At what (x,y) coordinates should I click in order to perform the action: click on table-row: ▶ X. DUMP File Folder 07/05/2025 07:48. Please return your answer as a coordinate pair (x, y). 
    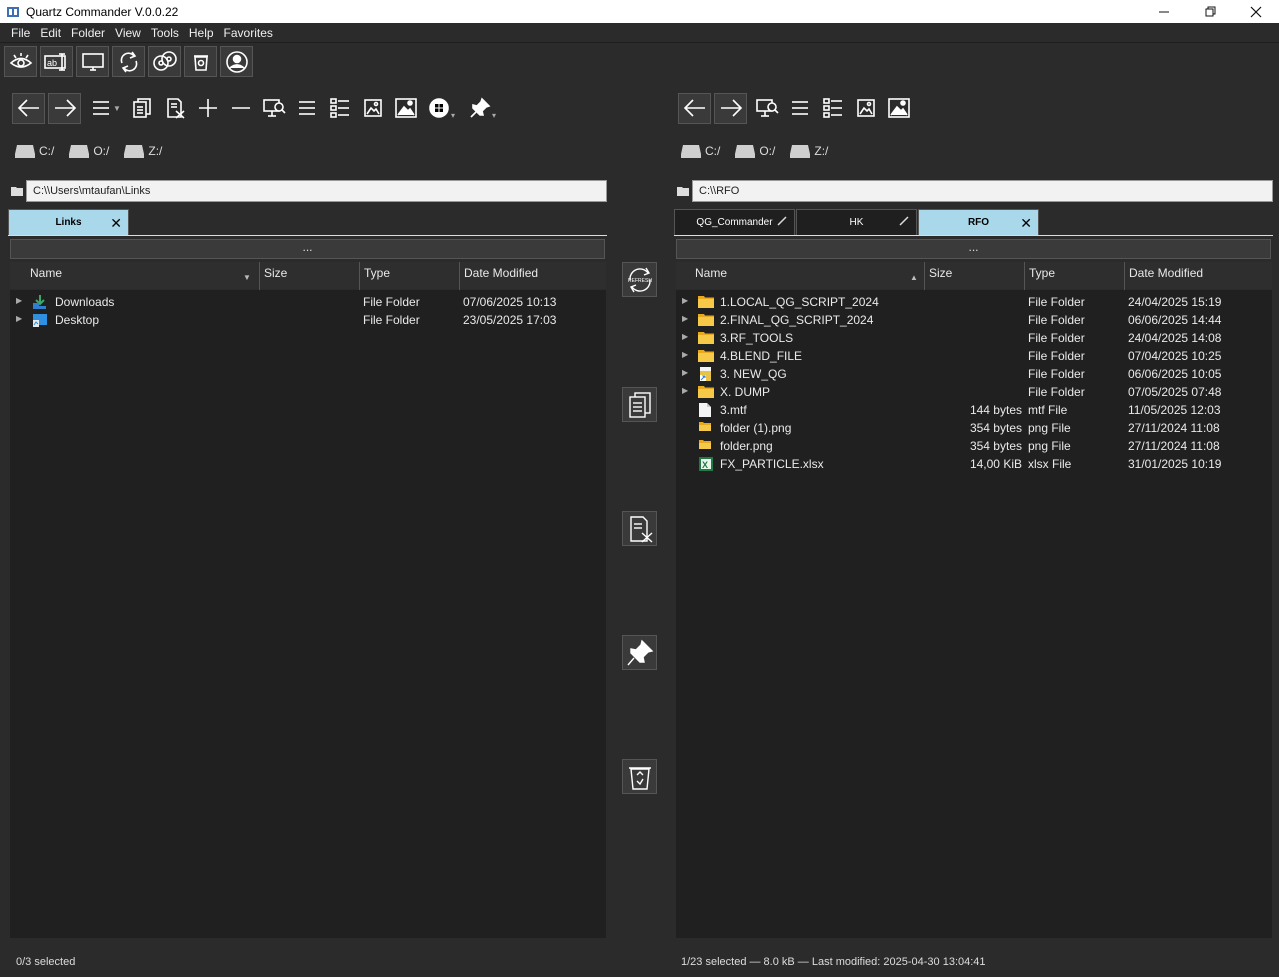
    Looking at the image, I should click on (974, 392).